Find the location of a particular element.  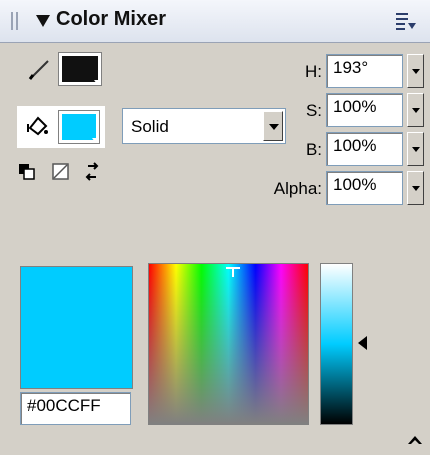

hue-field: 193° is located at coordinates (364, 71).